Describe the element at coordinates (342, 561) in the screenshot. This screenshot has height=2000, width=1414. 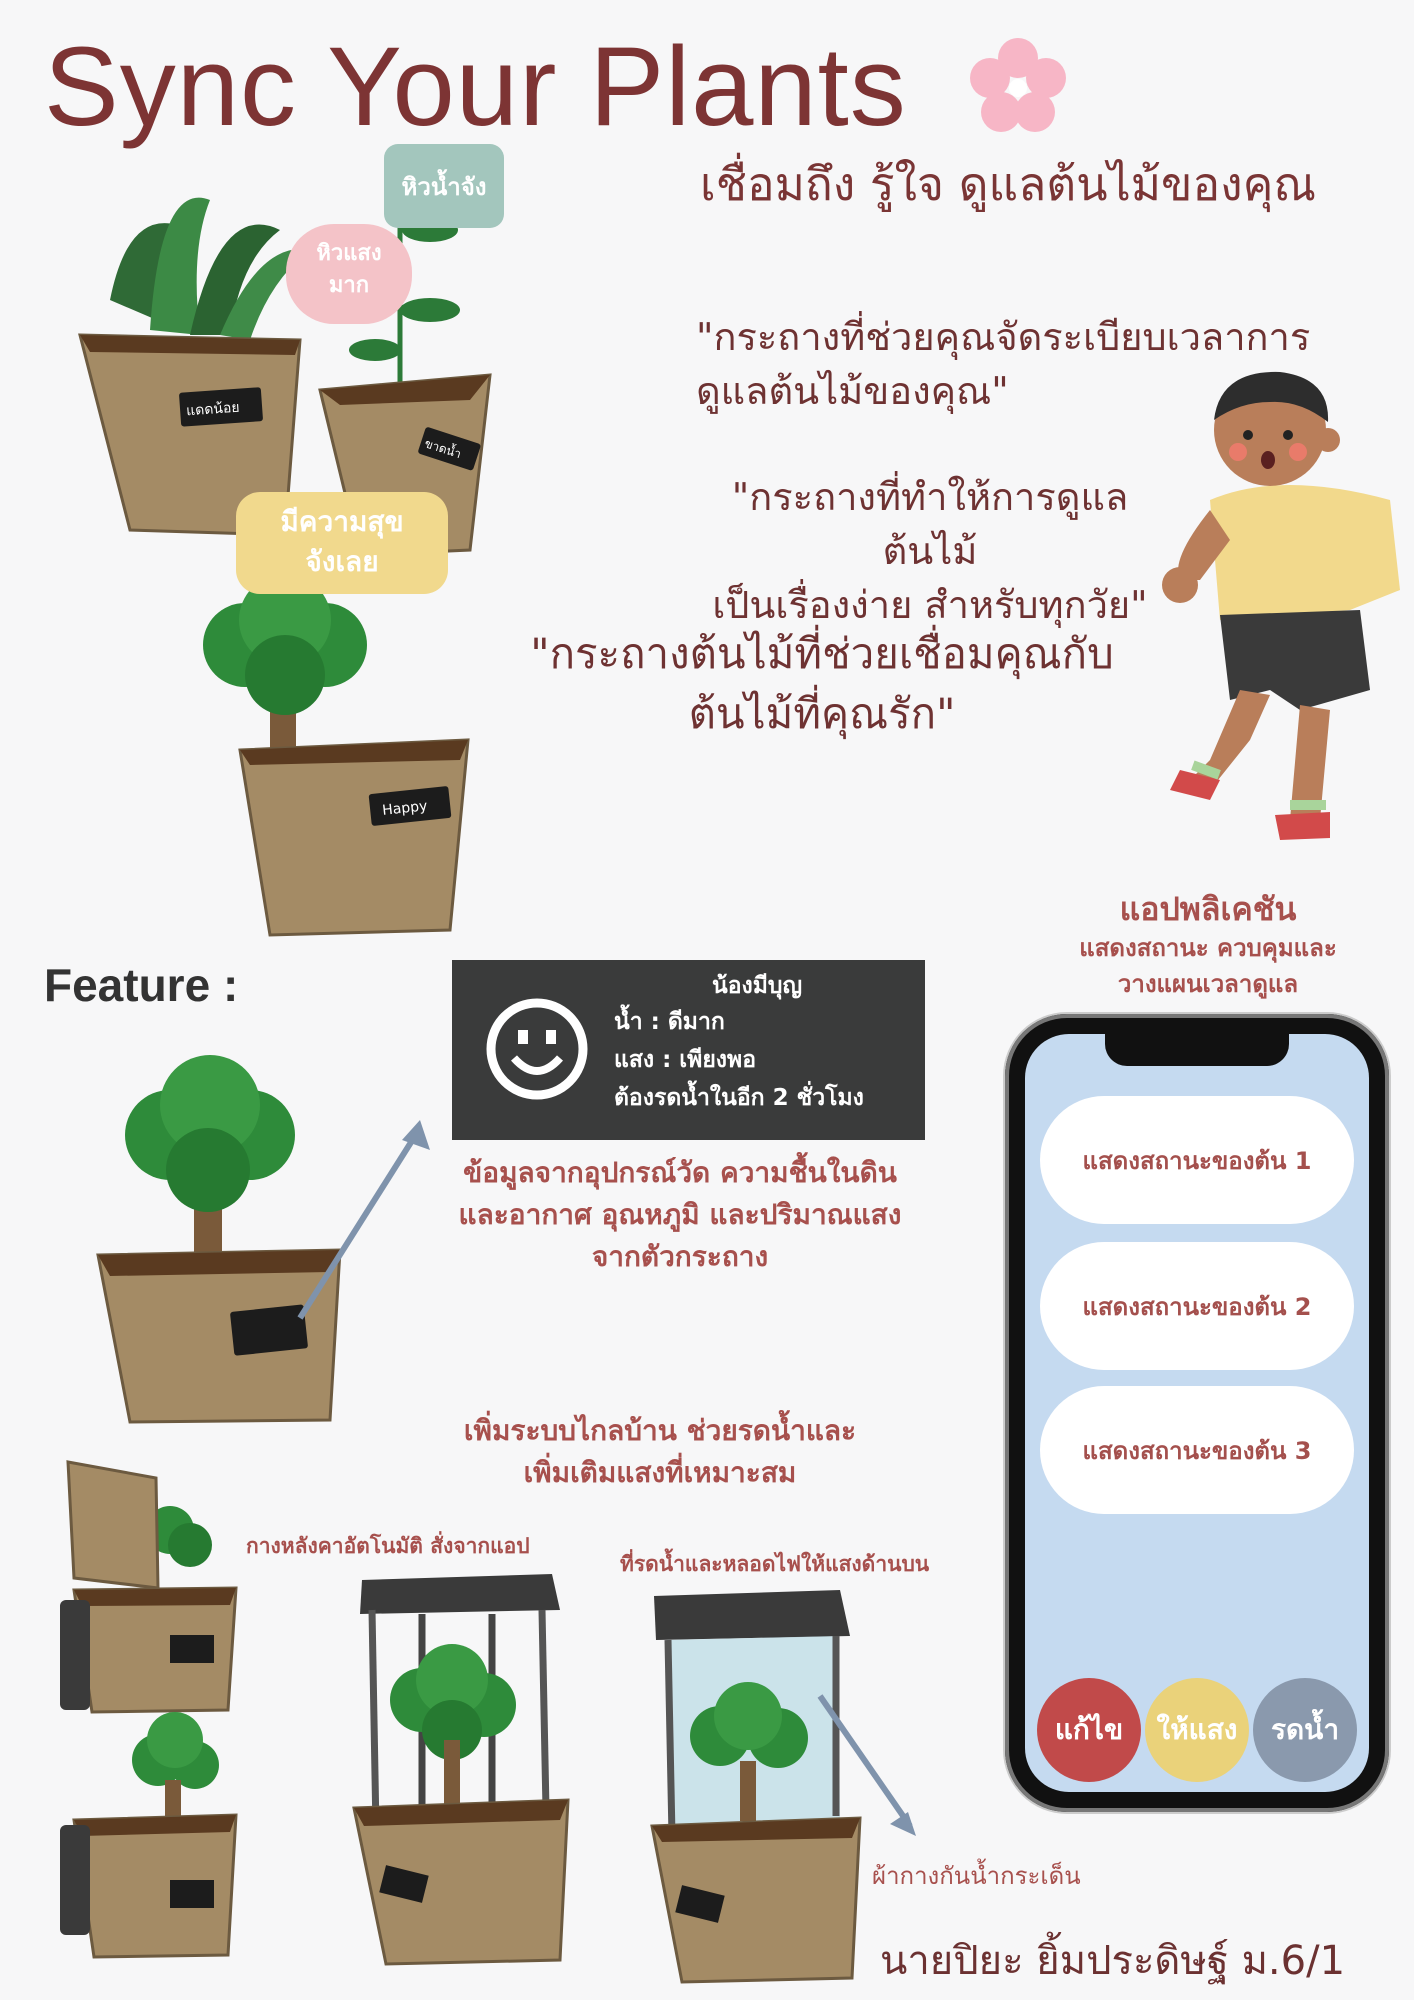
I see `bubble-happy-line2: จังเลย` at that location.